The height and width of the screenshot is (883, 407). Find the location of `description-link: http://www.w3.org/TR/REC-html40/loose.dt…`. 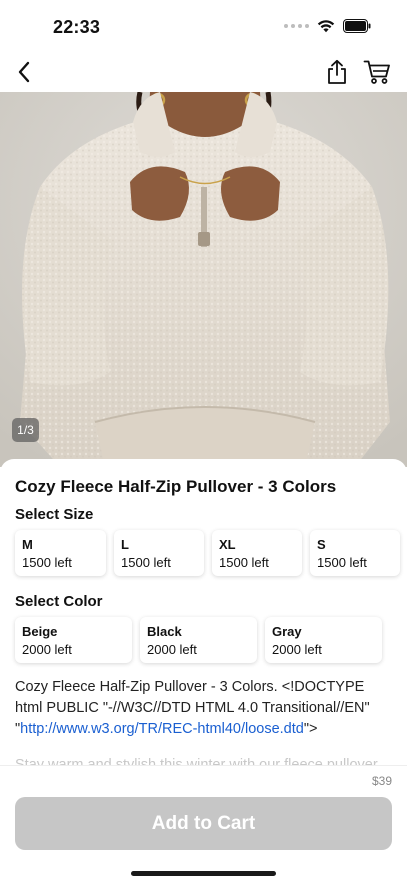

description-link: http://www.w3.org/TR/REC-html40/loose.dt… is located at coordinates (162, 729).